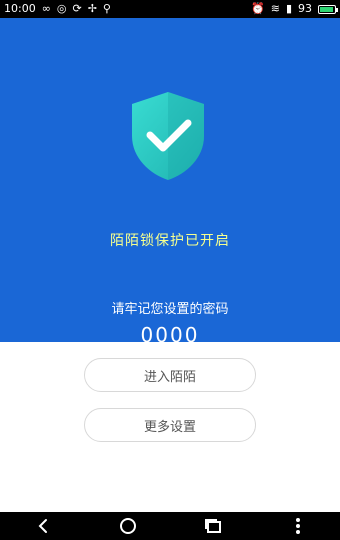 Image resolution: width=340 pixels, height=540 pixels. I want to click on battery-icon, so click(328, 9).